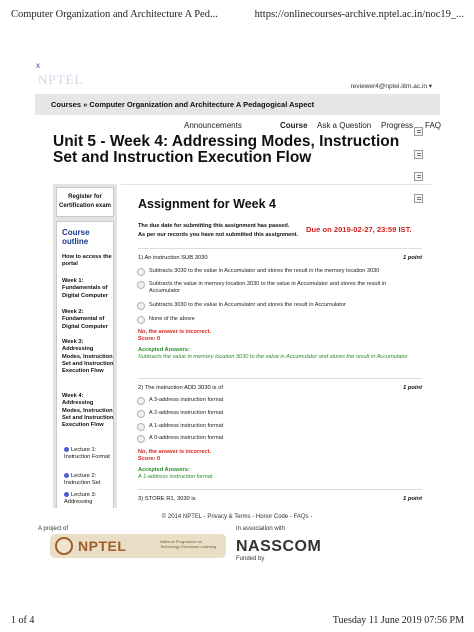 The height and width of the screenshot is (632, 474). What do you see at coordinates (90, 499) in the screenshot?
I see `sidebar-lecture-3: Lecture 3: Addressing` at bounding box center [90, 499].